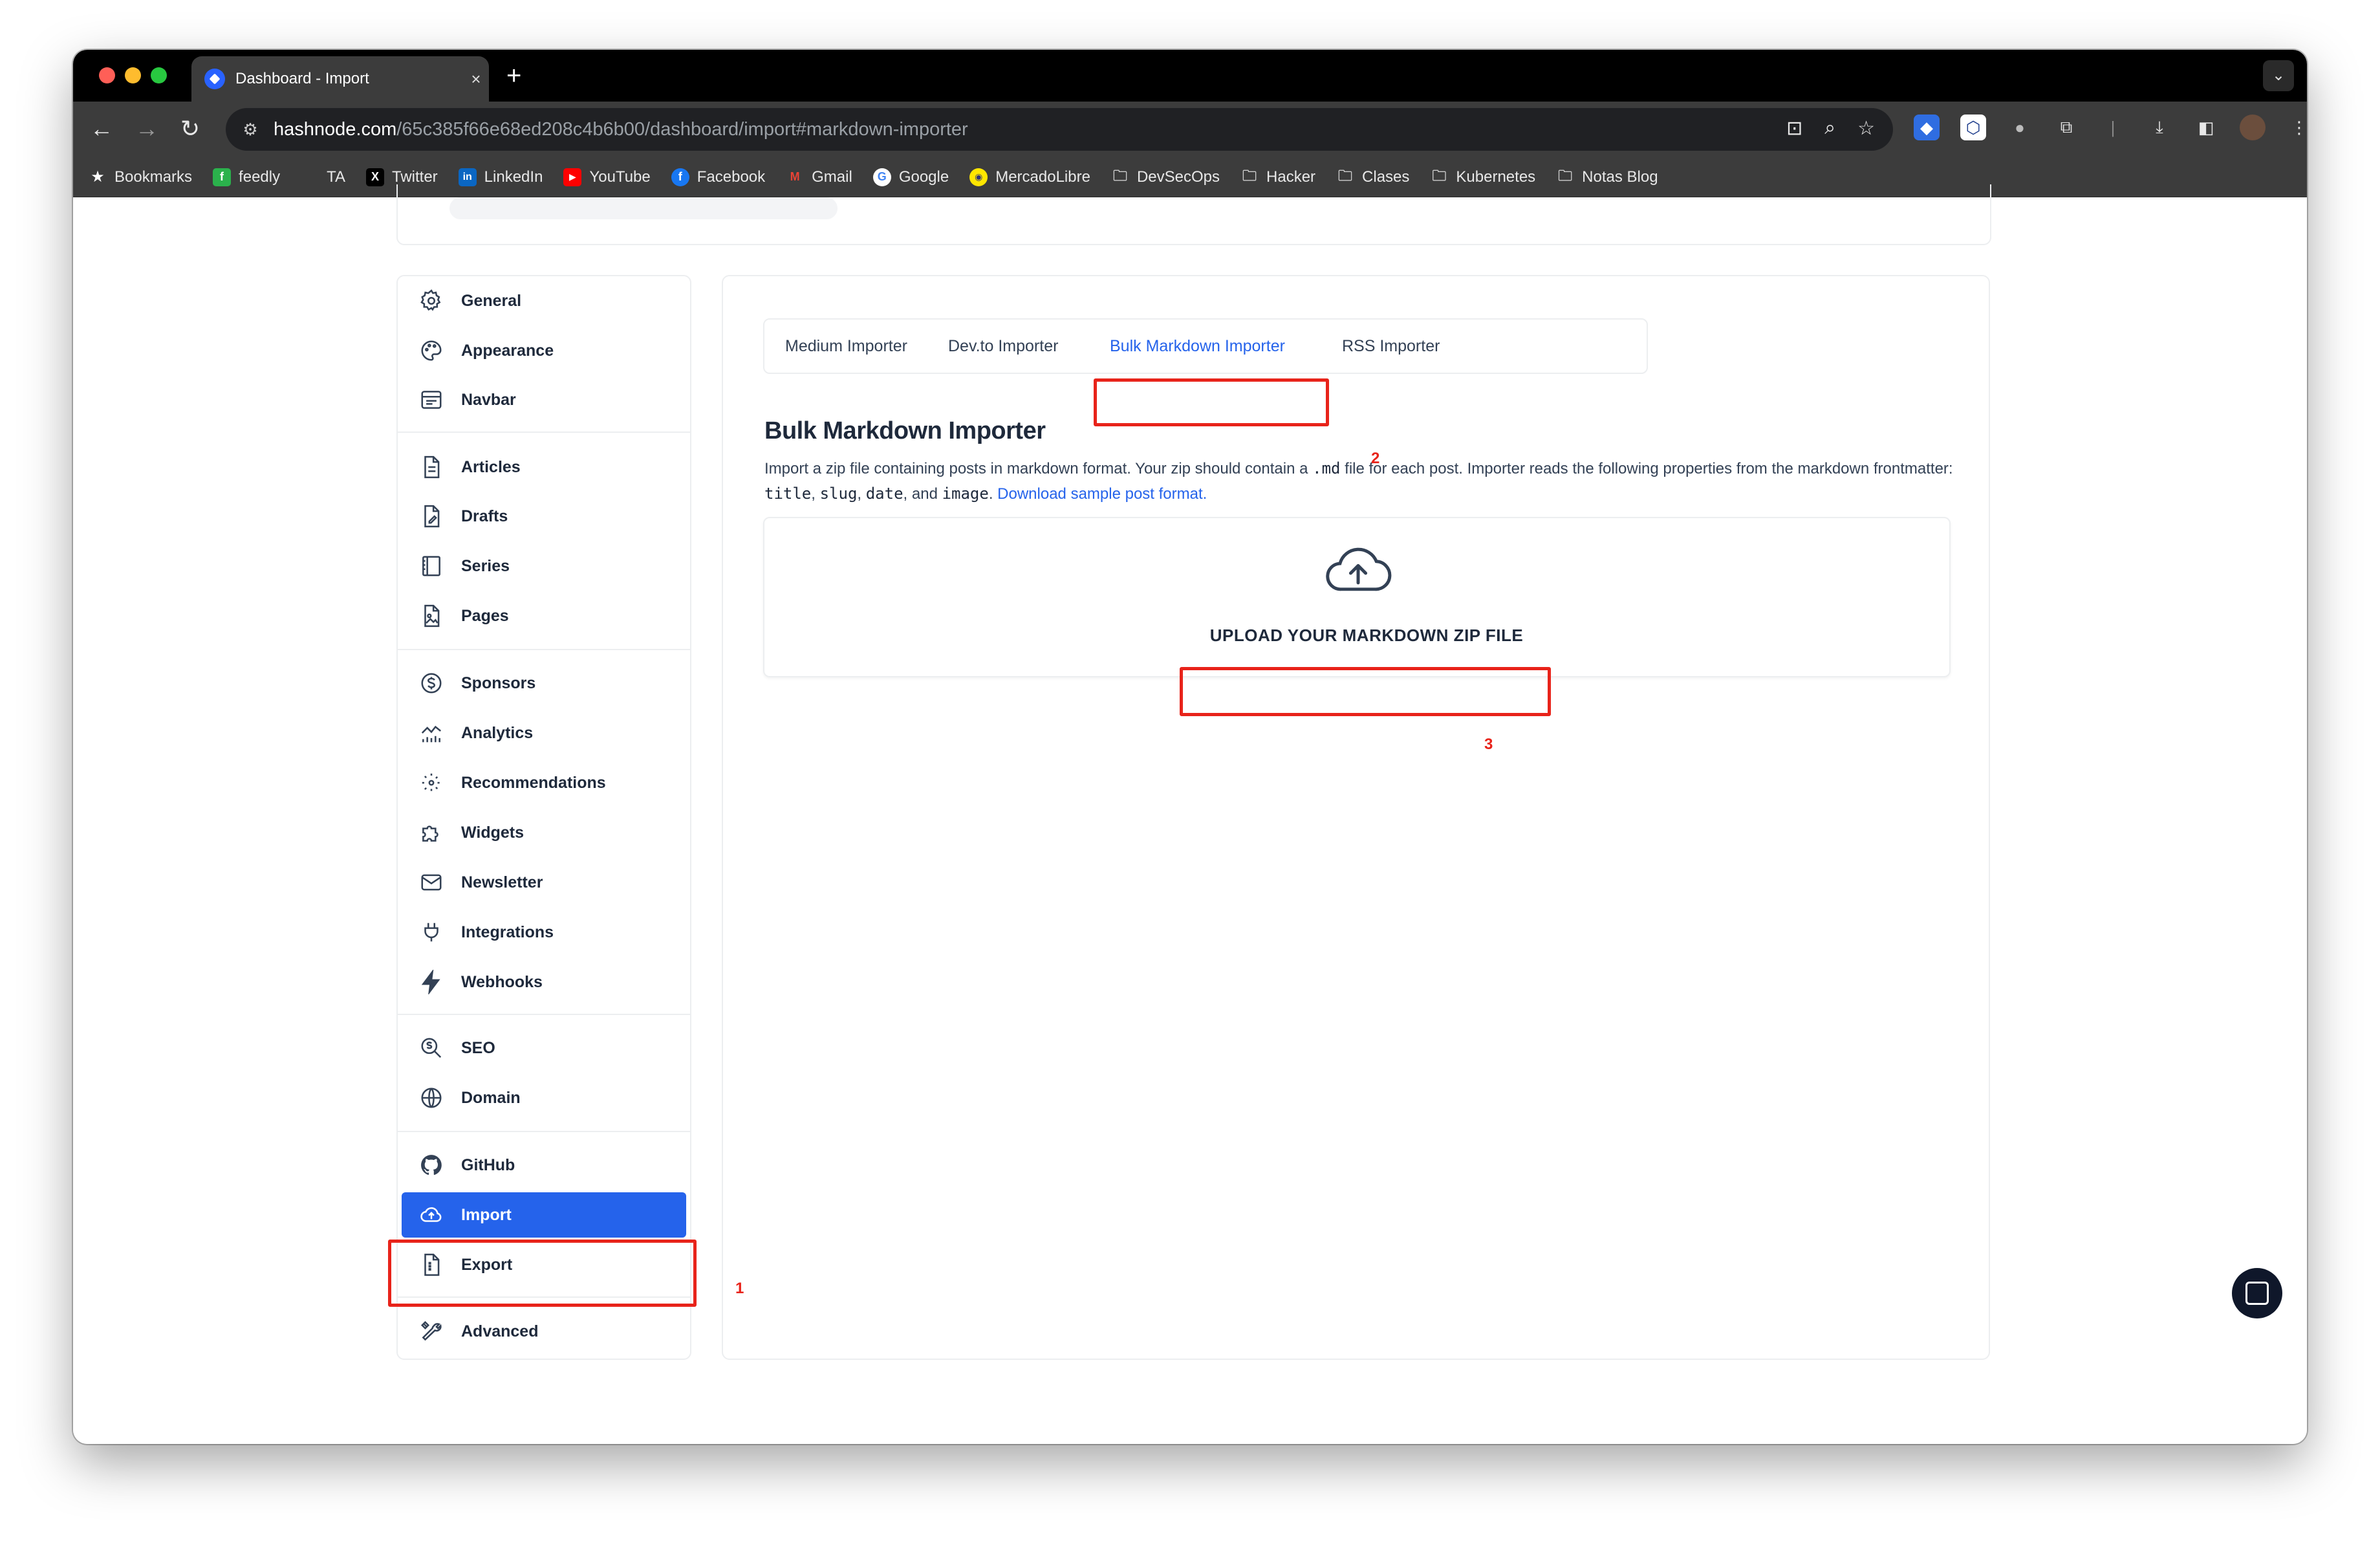 This screenshot has width=2380, height=1541. What do you see at coordinates (819, 177) in the screenshot?
I see `bookmark-gmail: M Gmail` at bounding box center [819, 177].